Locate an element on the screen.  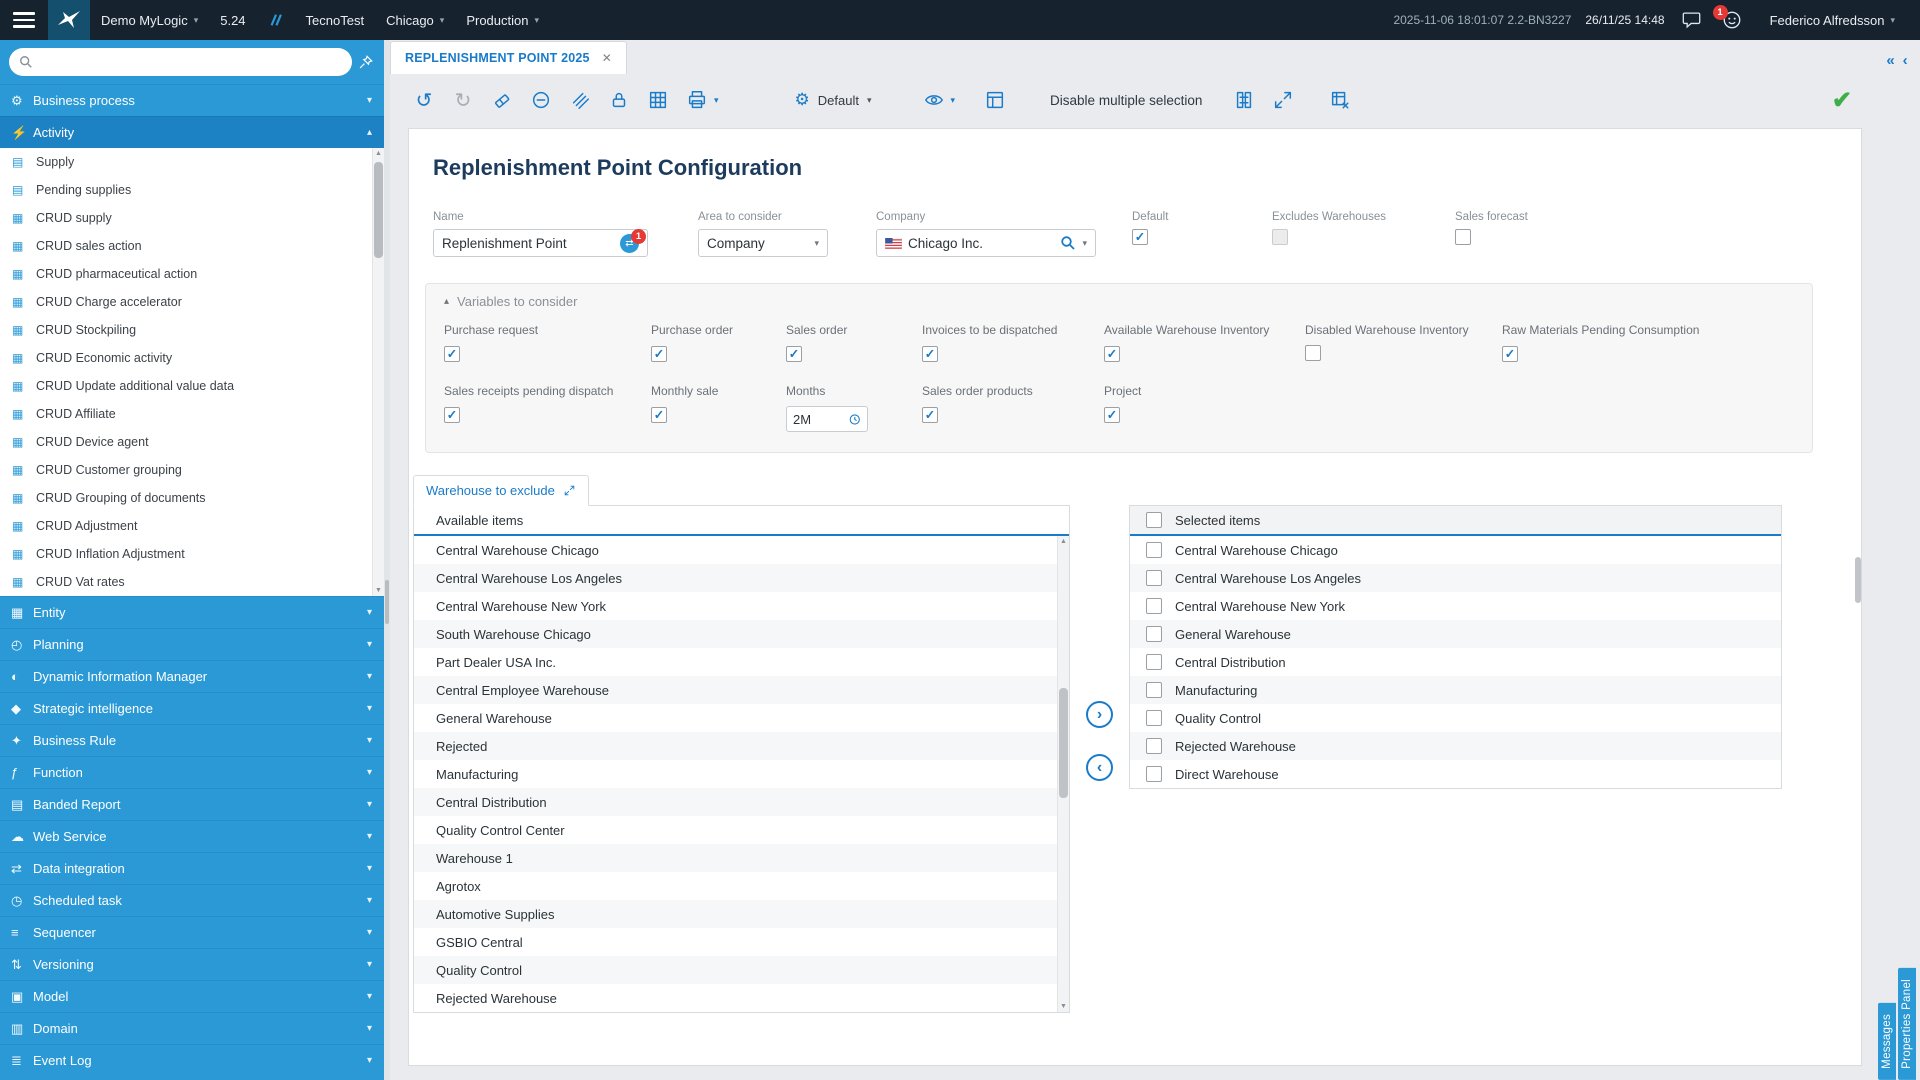
site-menu: Chicago ▾ is located at coordinates (415, 20).